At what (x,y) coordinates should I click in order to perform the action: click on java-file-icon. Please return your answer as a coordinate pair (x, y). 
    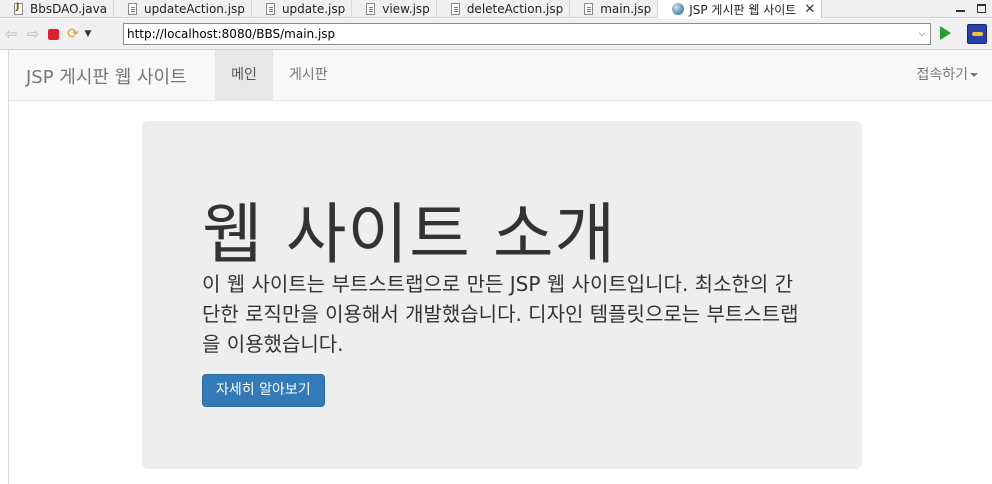
    Looking at the image, I should click on (18, 8).